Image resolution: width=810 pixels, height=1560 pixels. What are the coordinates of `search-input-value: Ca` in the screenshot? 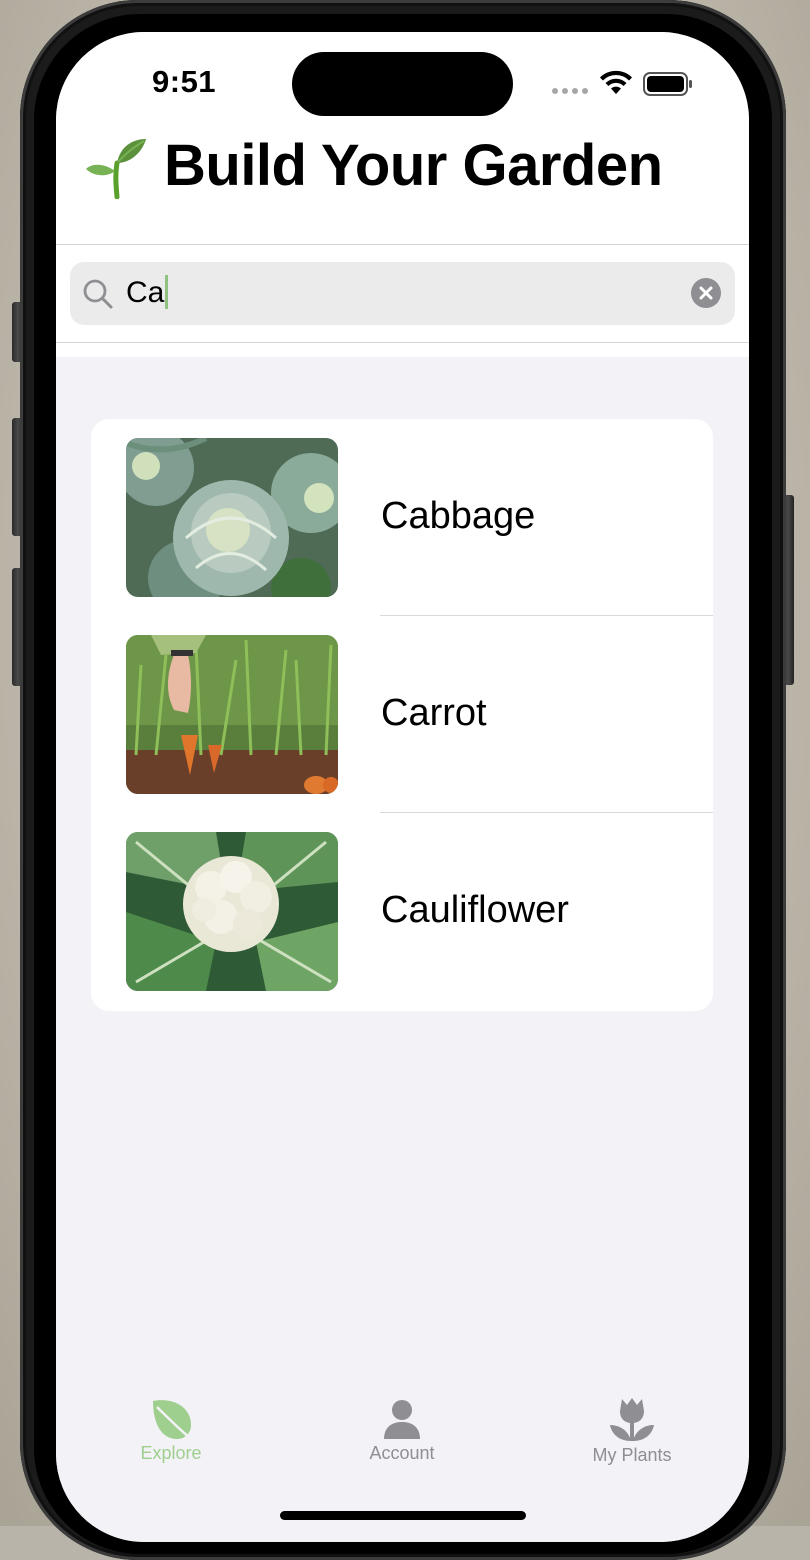 It's located at (145, 292).